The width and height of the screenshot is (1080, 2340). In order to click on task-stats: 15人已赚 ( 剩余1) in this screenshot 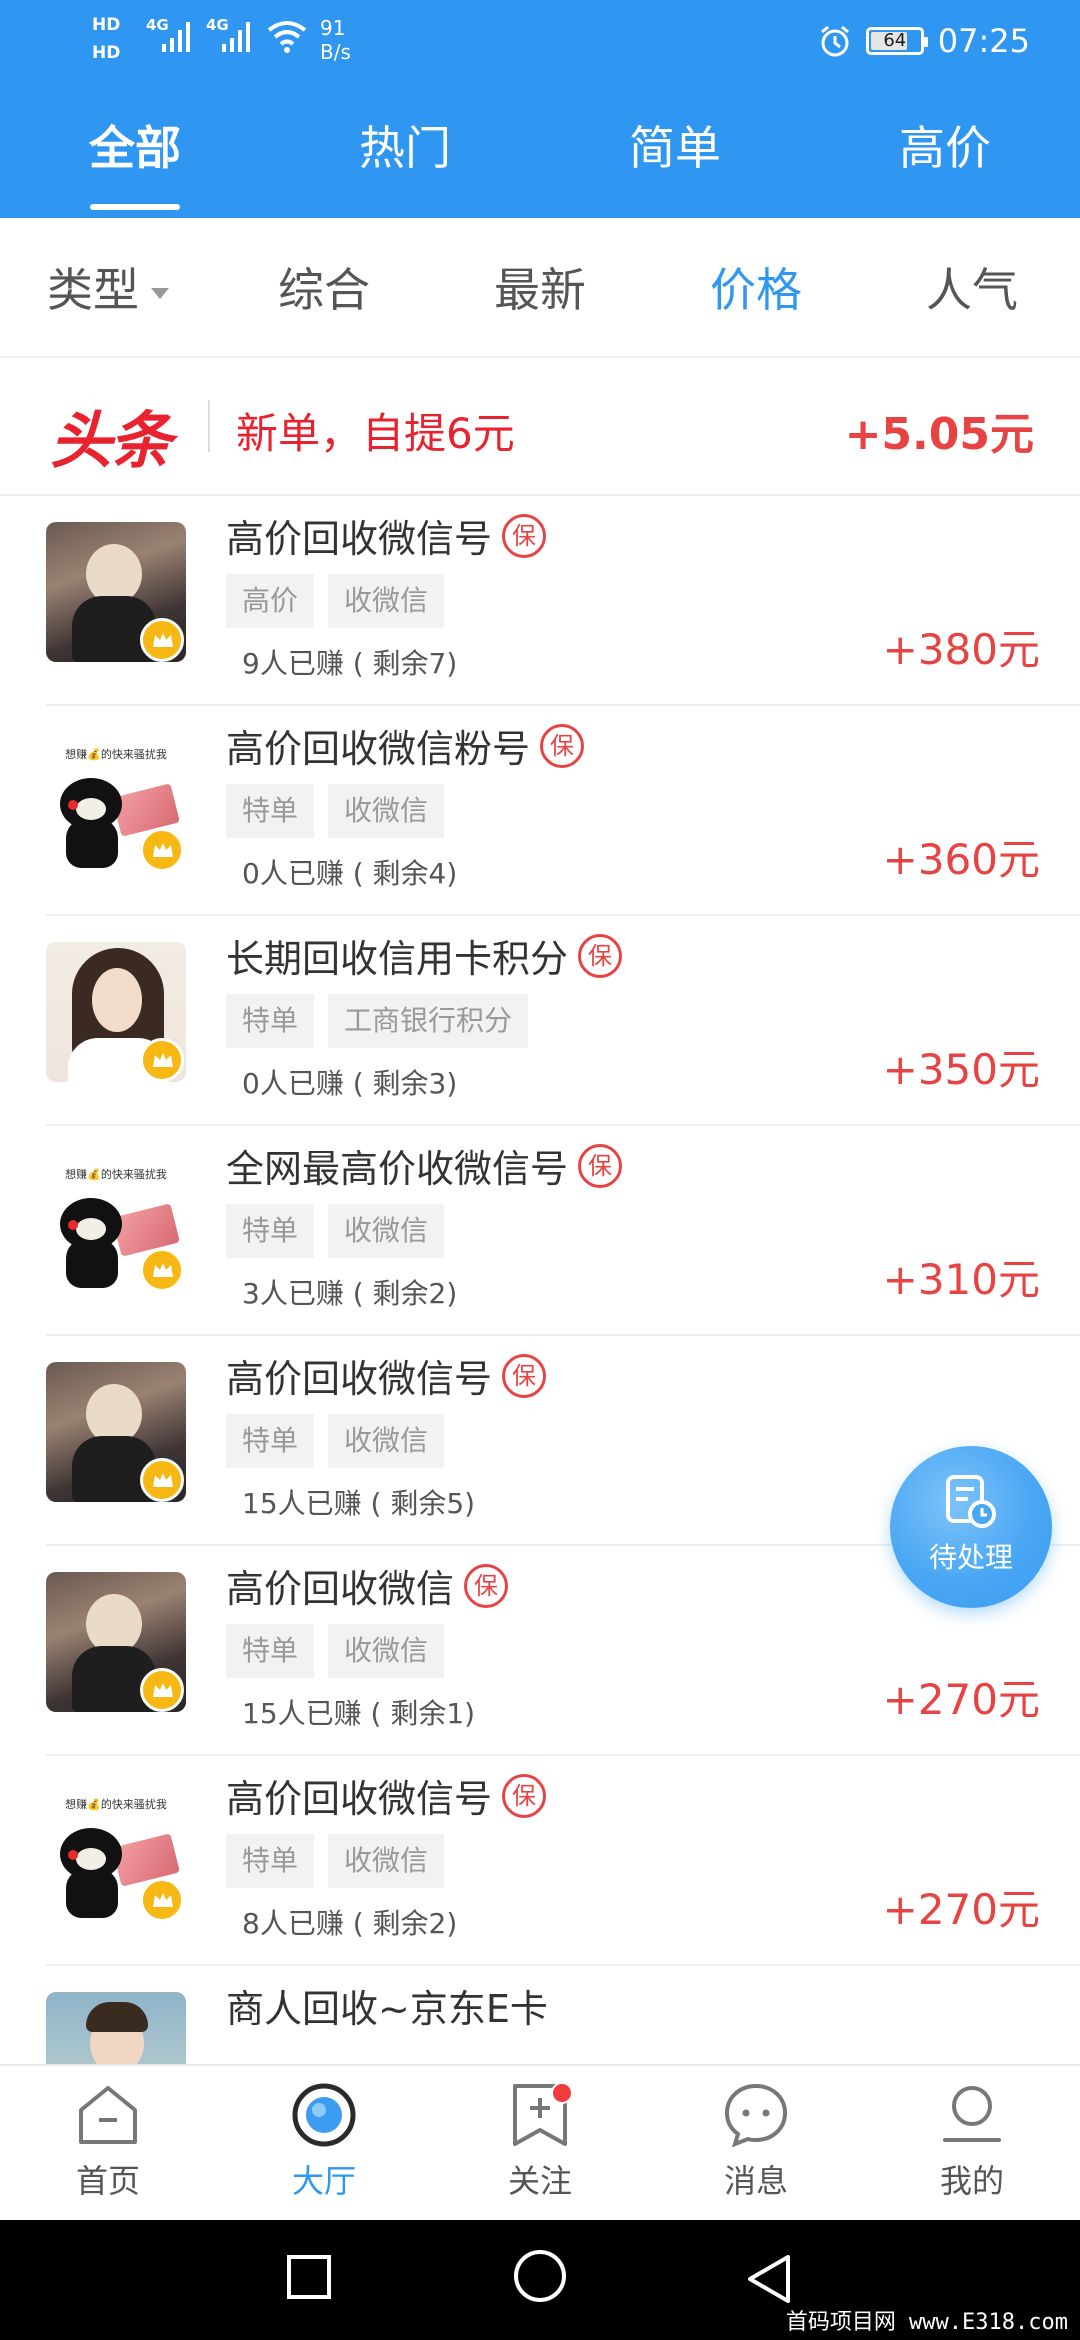, I will do `click(359, 1713)`.